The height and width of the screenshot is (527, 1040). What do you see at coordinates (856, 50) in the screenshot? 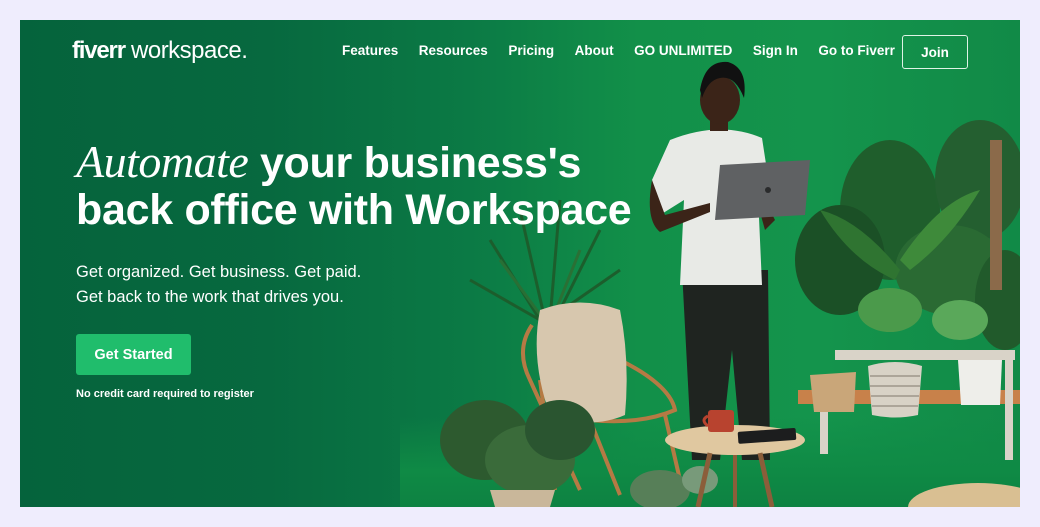
I see `nav-go-to-fiverr: Go to Fiverr` at bounding box center [856, 50].